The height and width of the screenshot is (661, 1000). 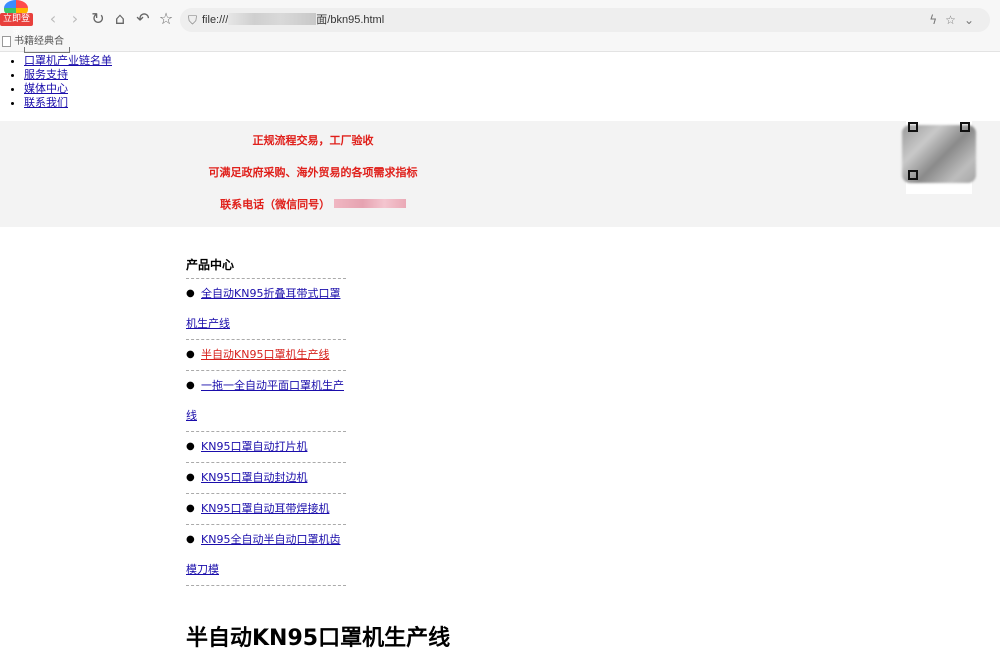 I want to click on sidebar-link-auto-kn95-line: 全自动KN95折叠耳带式口罩, so click(x=266, y=294).